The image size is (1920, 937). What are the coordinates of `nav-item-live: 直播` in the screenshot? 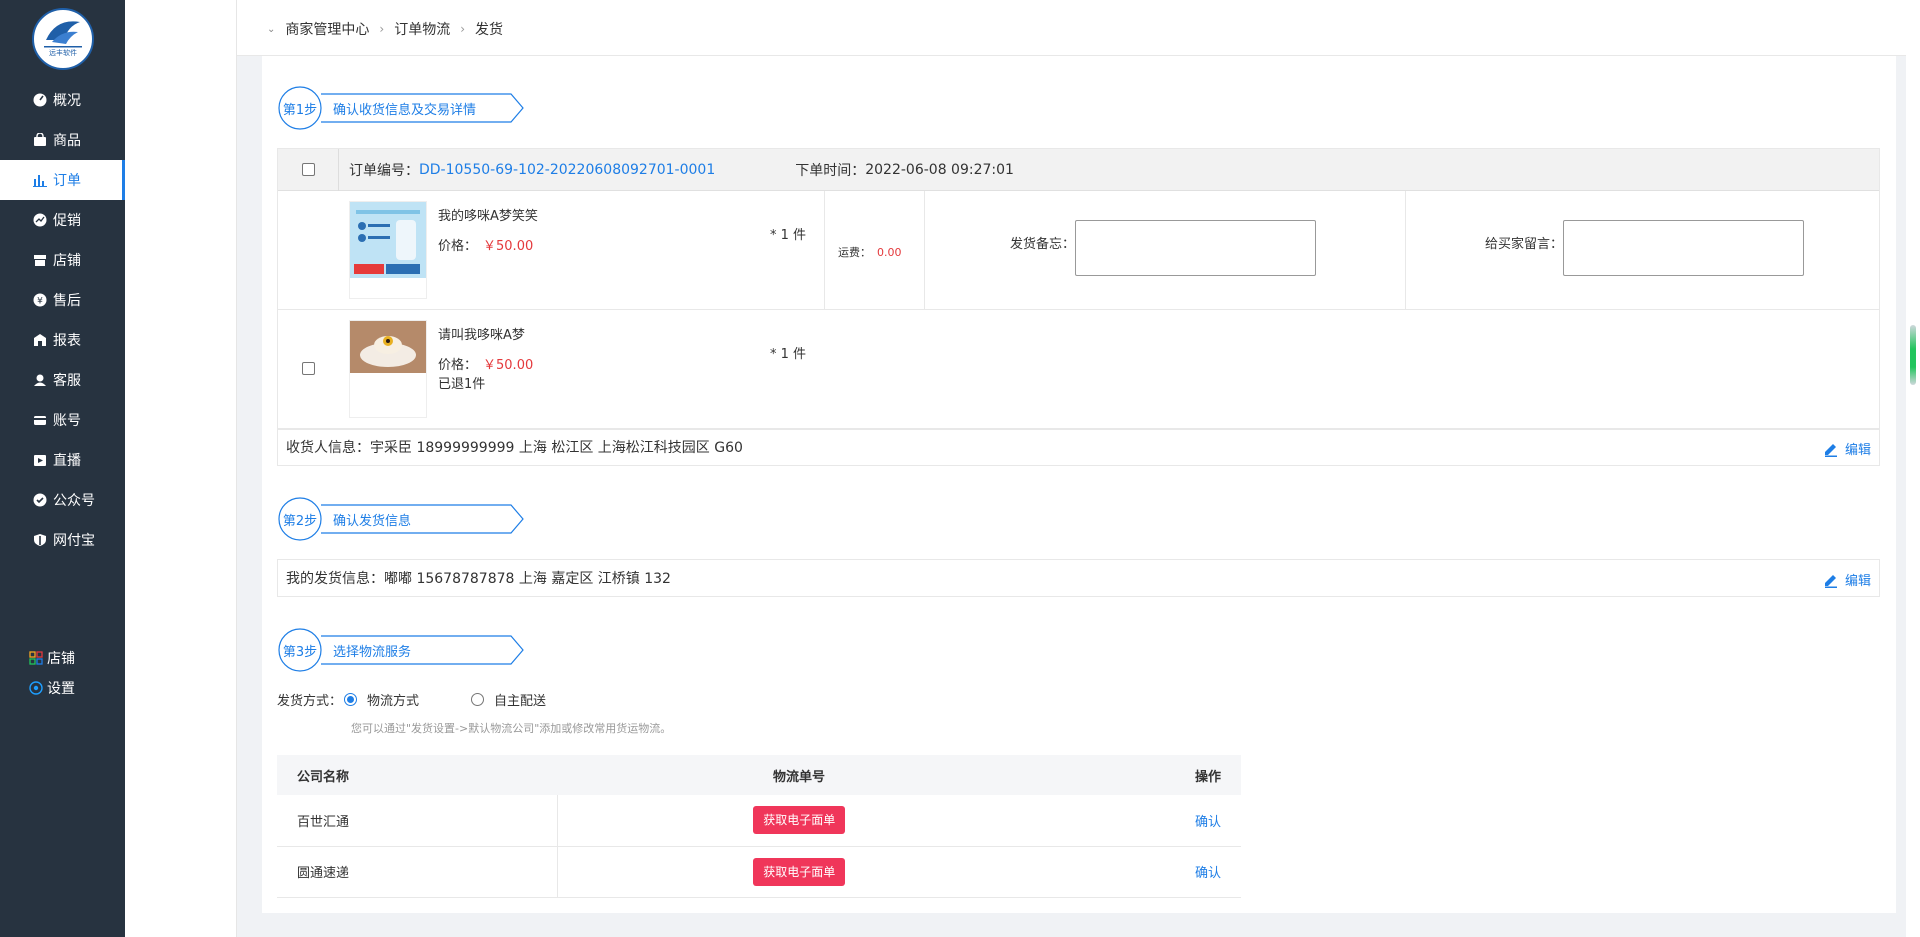 It's located at (62, 460).